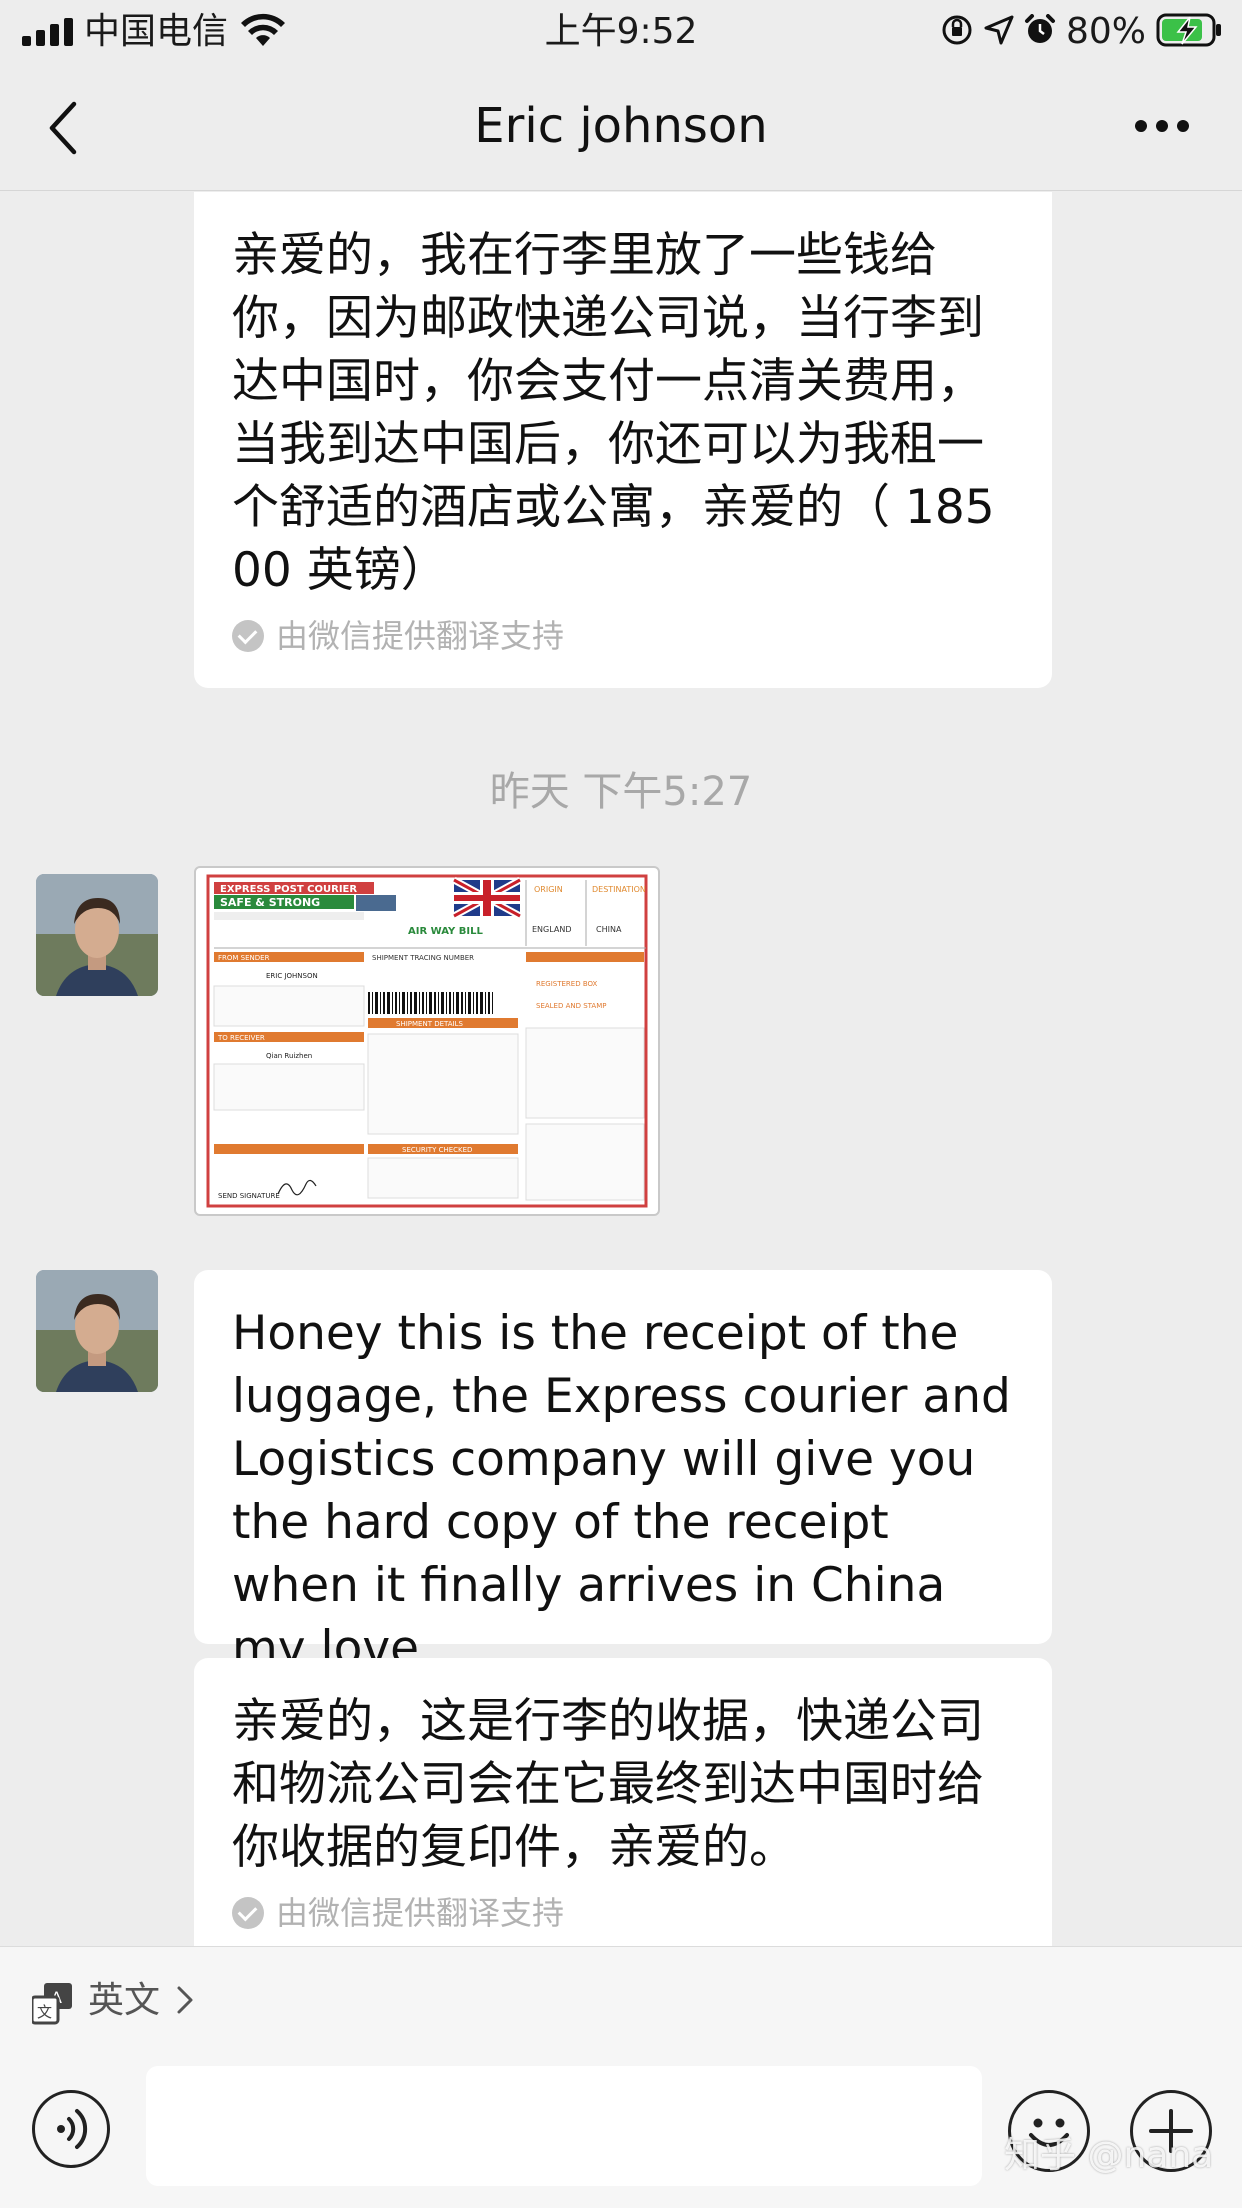  What do you see at coordinates (1105, 31) in the screenshot?
I see `battery-percent: 80%` at bounding box center [1105, 31].